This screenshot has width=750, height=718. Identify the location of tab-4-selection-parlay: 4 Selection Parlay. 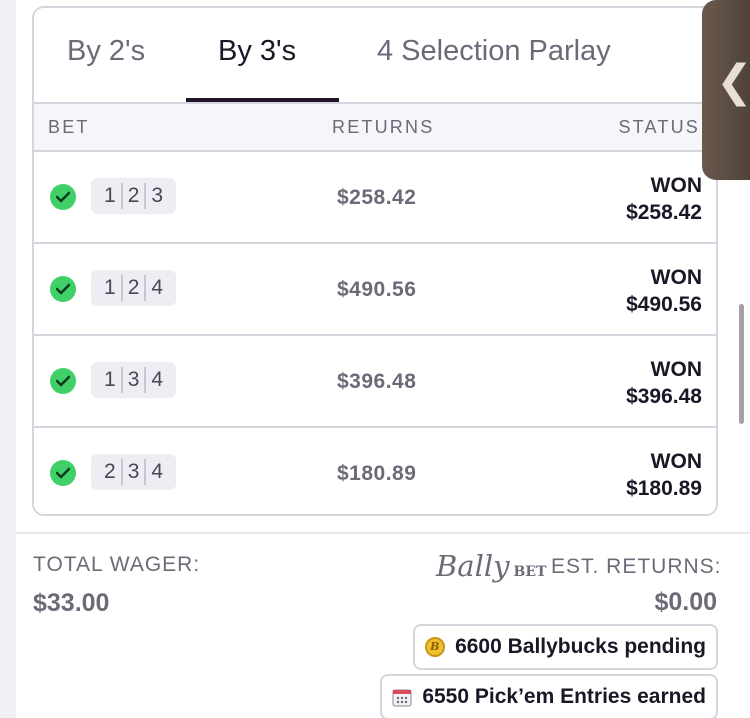
(494, 55).